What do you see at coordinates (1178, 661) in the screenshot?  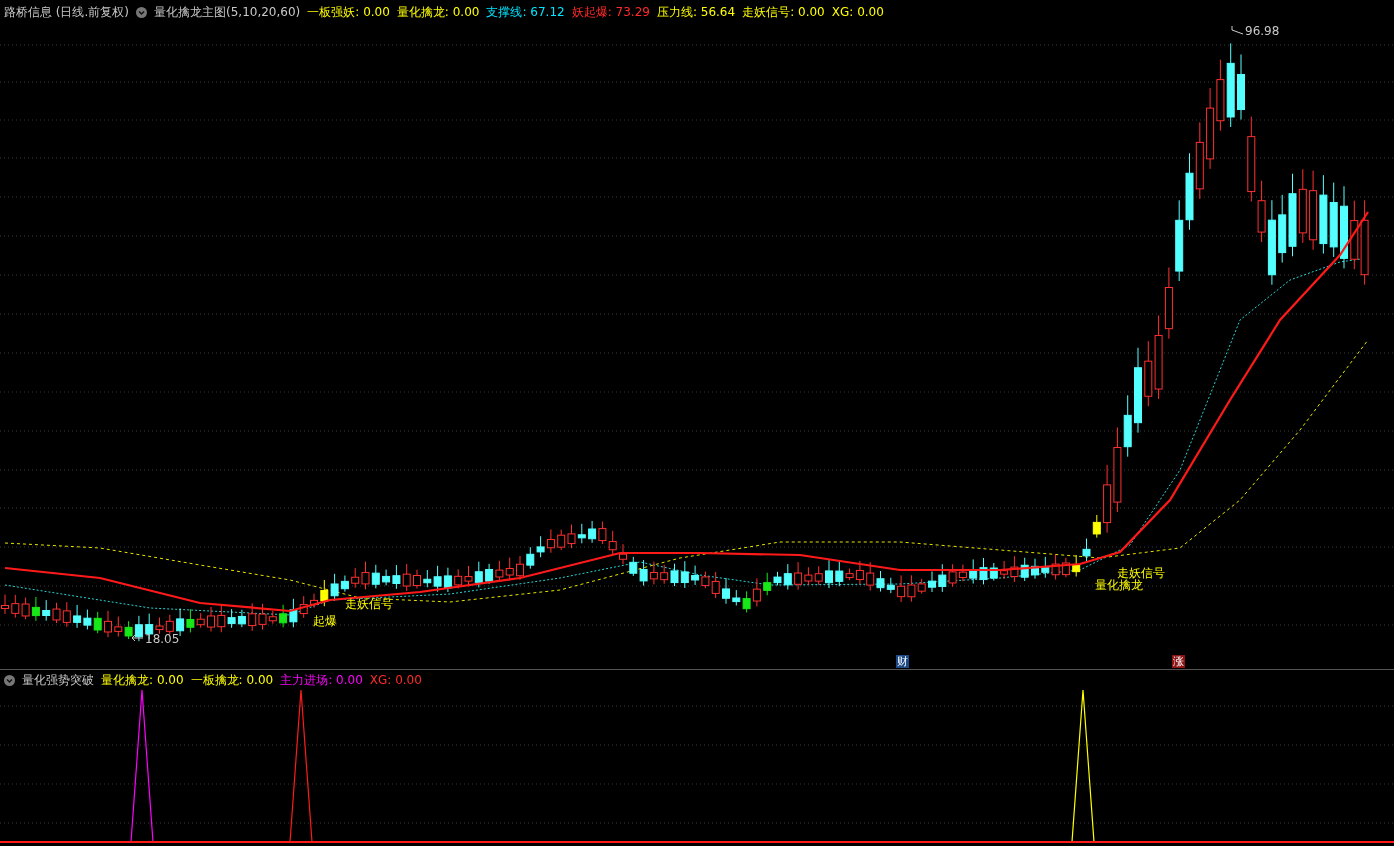 I see `event-marker: 涨` at bounding box center [1178, 661].